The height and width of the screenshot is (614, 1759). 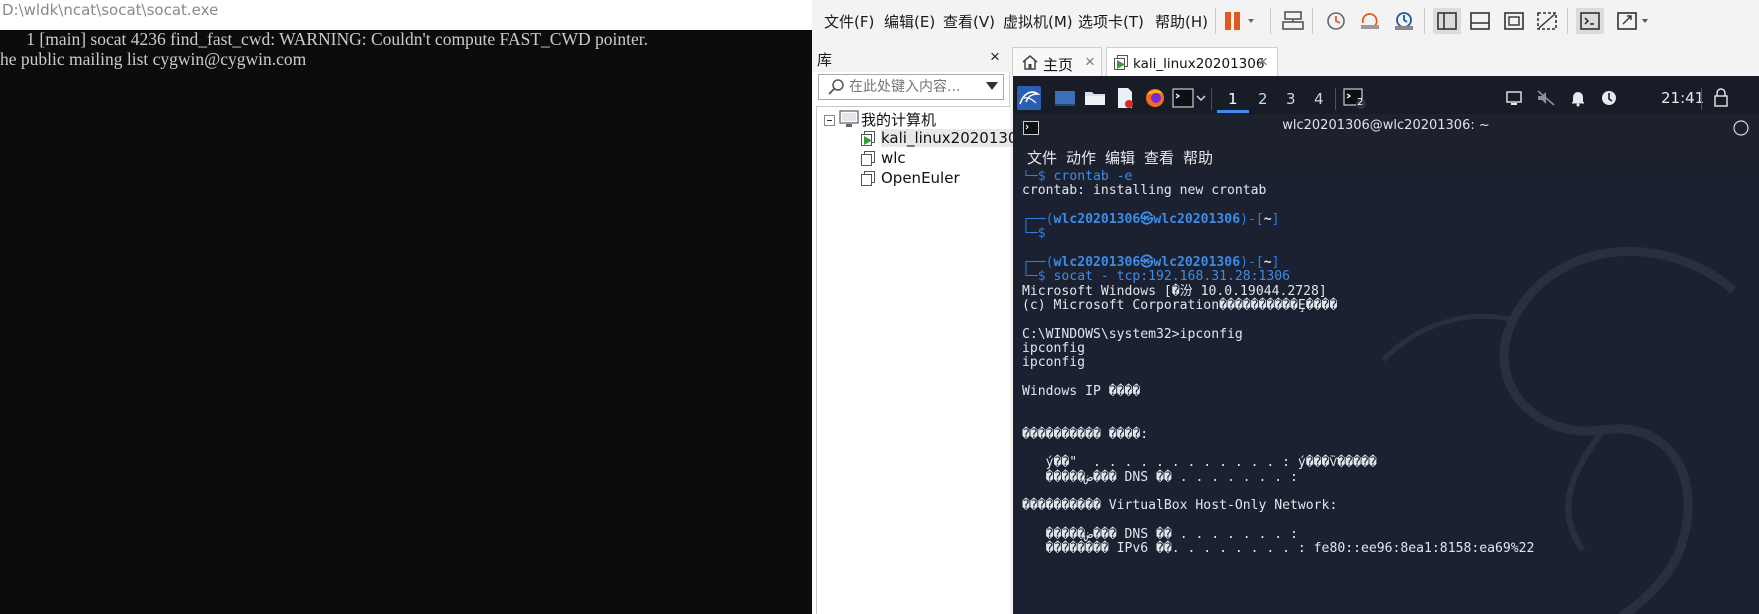 I want to click on text-editor-icon, so click(x=1125, y=98).